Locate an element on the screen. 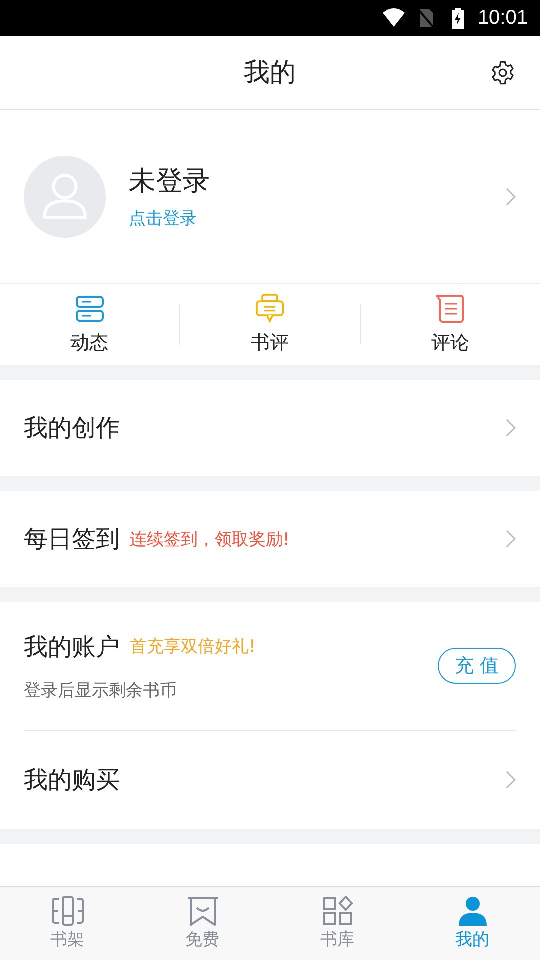 Image resolution: width=540 pixels, height=960 pixels. menu-item: 我的创作 is located at coordinates (270, 428).